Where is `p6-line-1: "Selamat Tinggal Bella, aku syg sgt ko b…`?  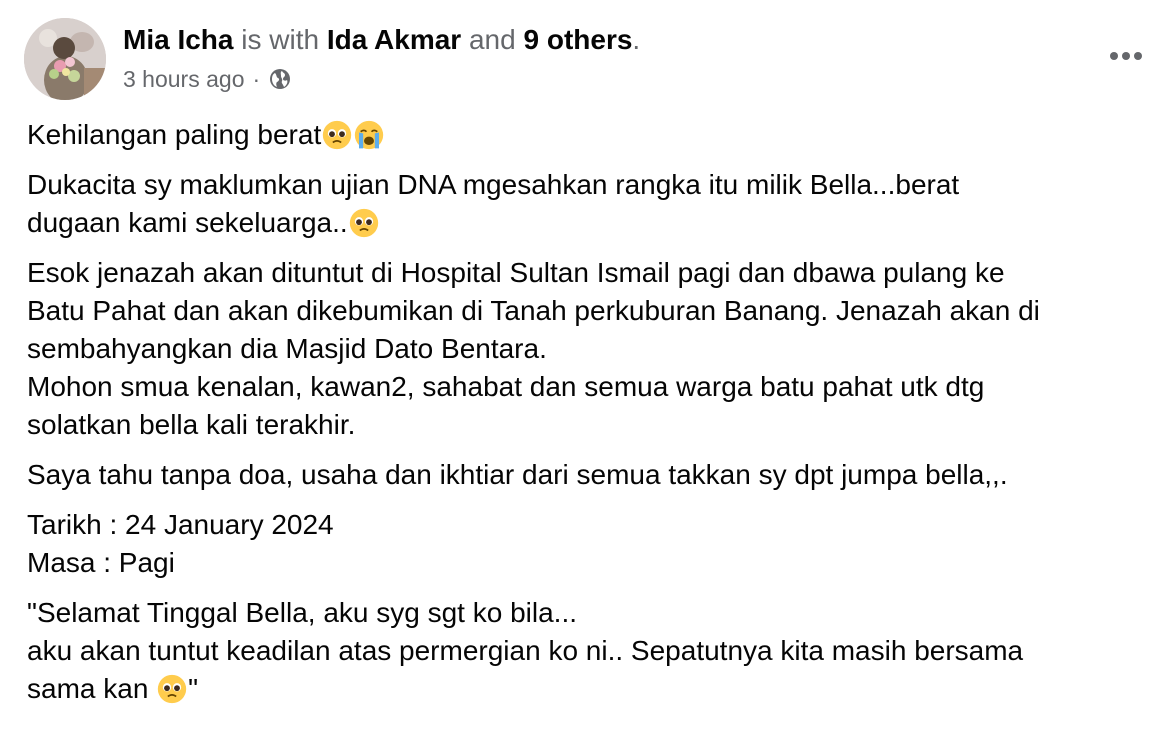
p6-line-1: "Selamat Tinggal Bella, aku syg sgt ko b… is located at coordinates (302, 612).